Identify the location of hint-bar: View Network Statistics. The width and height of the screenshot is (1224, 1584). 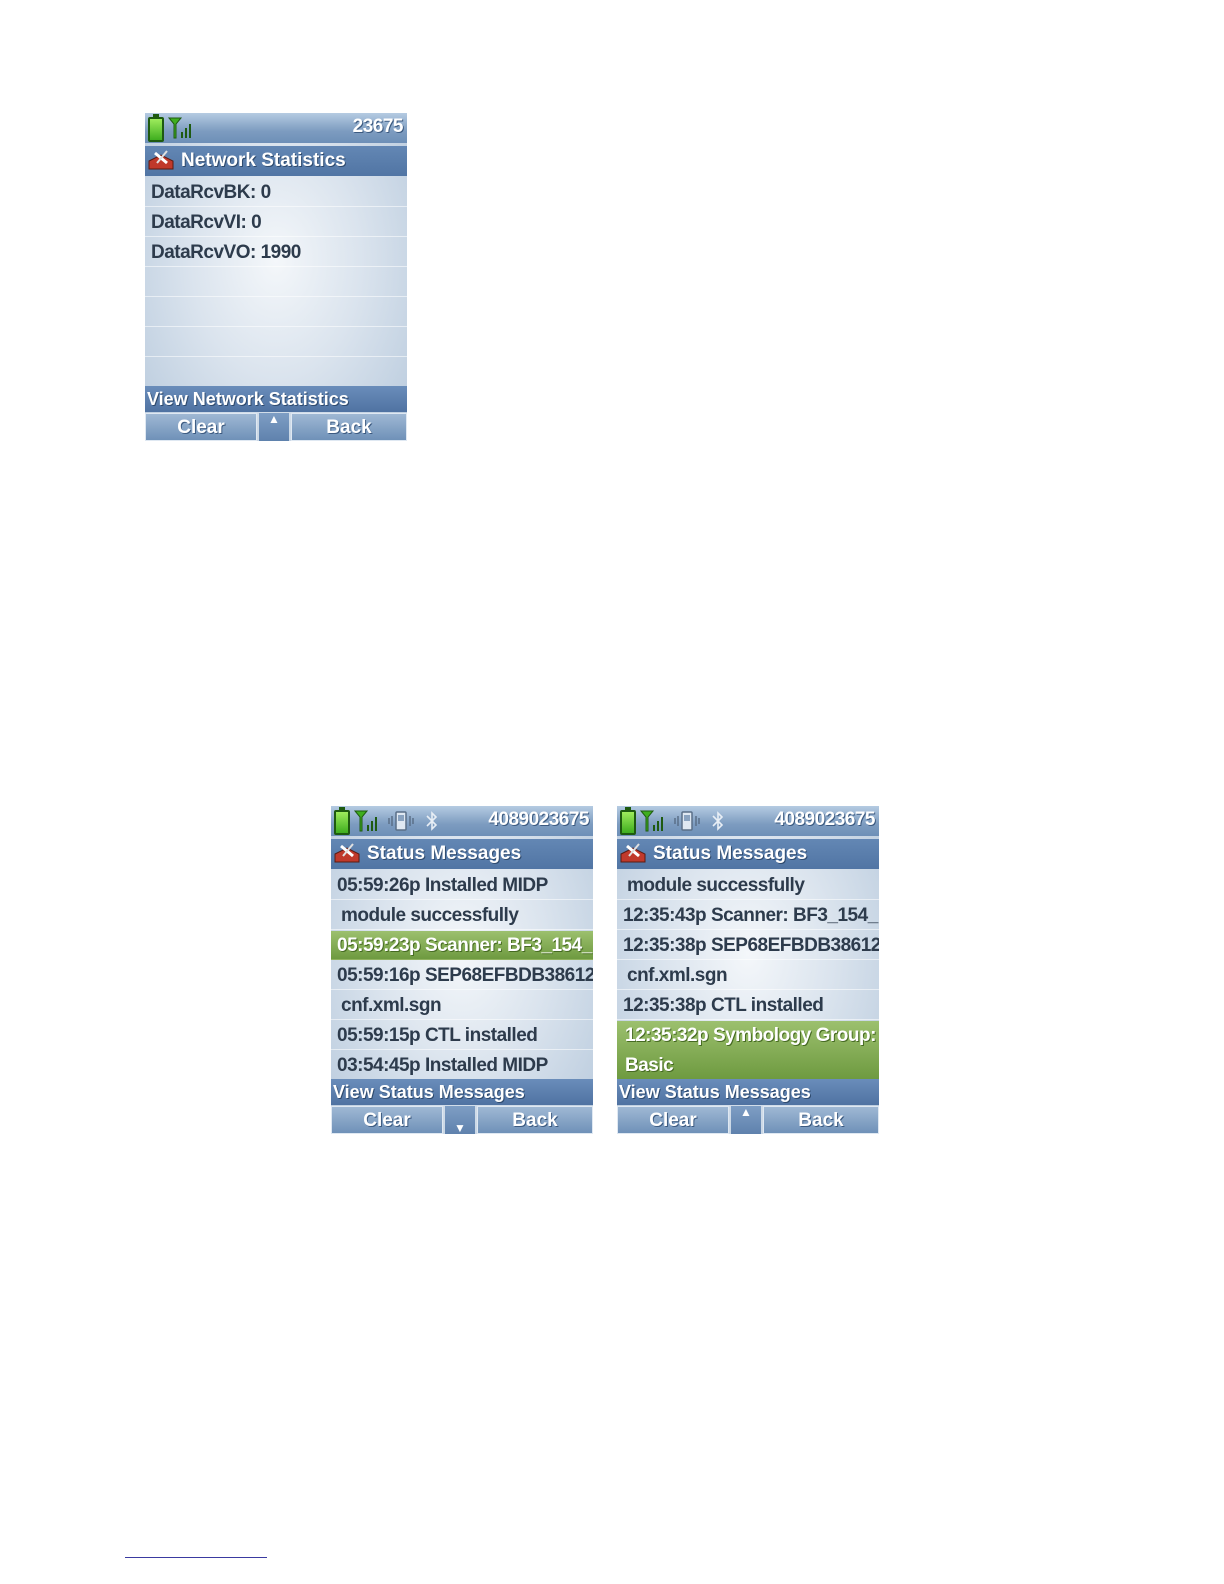
(276, 399).